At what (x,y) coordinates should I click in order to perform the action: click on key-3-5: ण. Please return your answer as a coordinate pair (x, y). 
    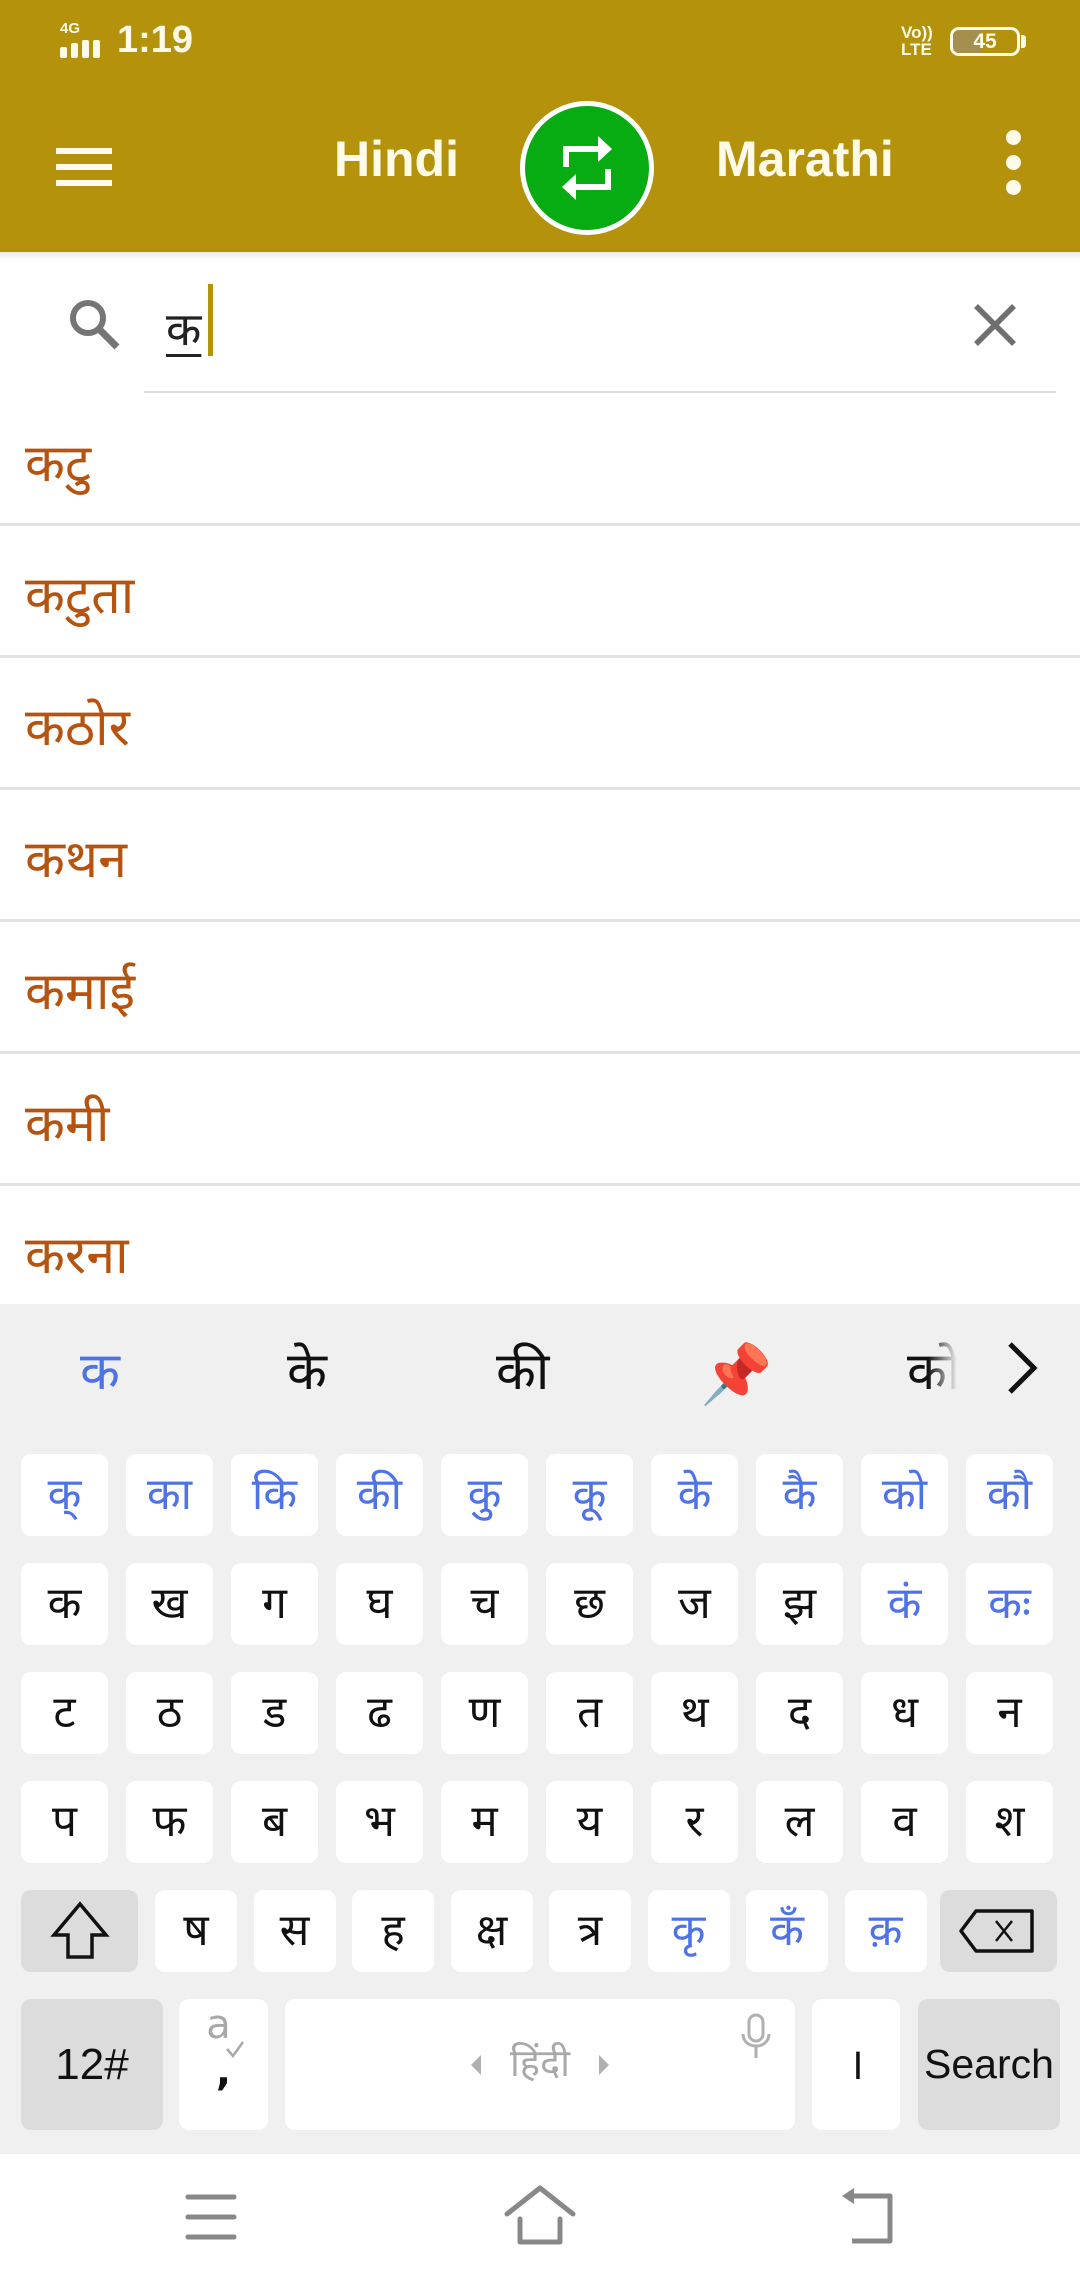
    Looking at the image, I should click on (484, 1713).